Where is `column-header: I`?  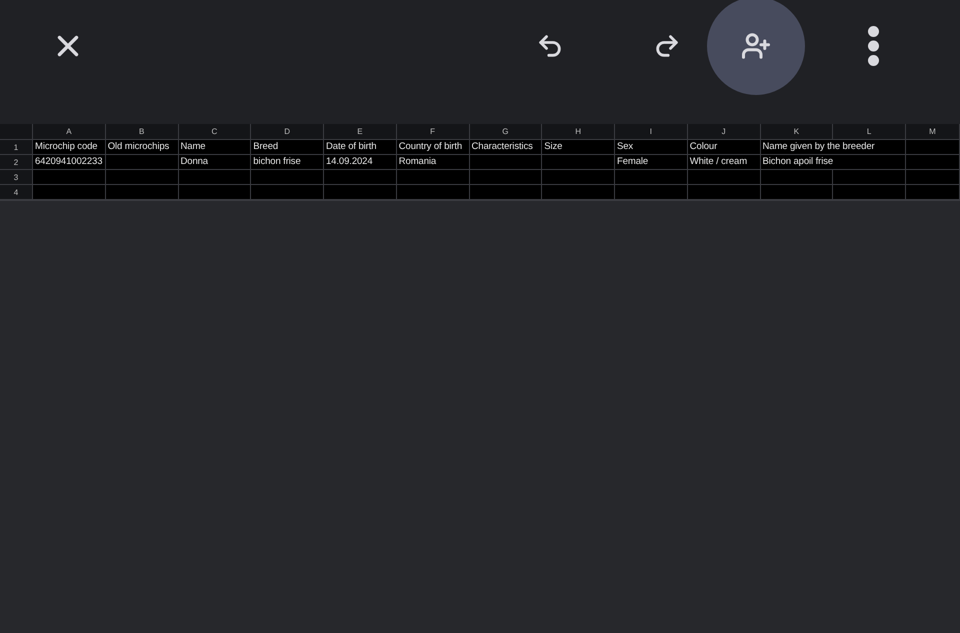
column-header: I is located at coordinates (651, 132).